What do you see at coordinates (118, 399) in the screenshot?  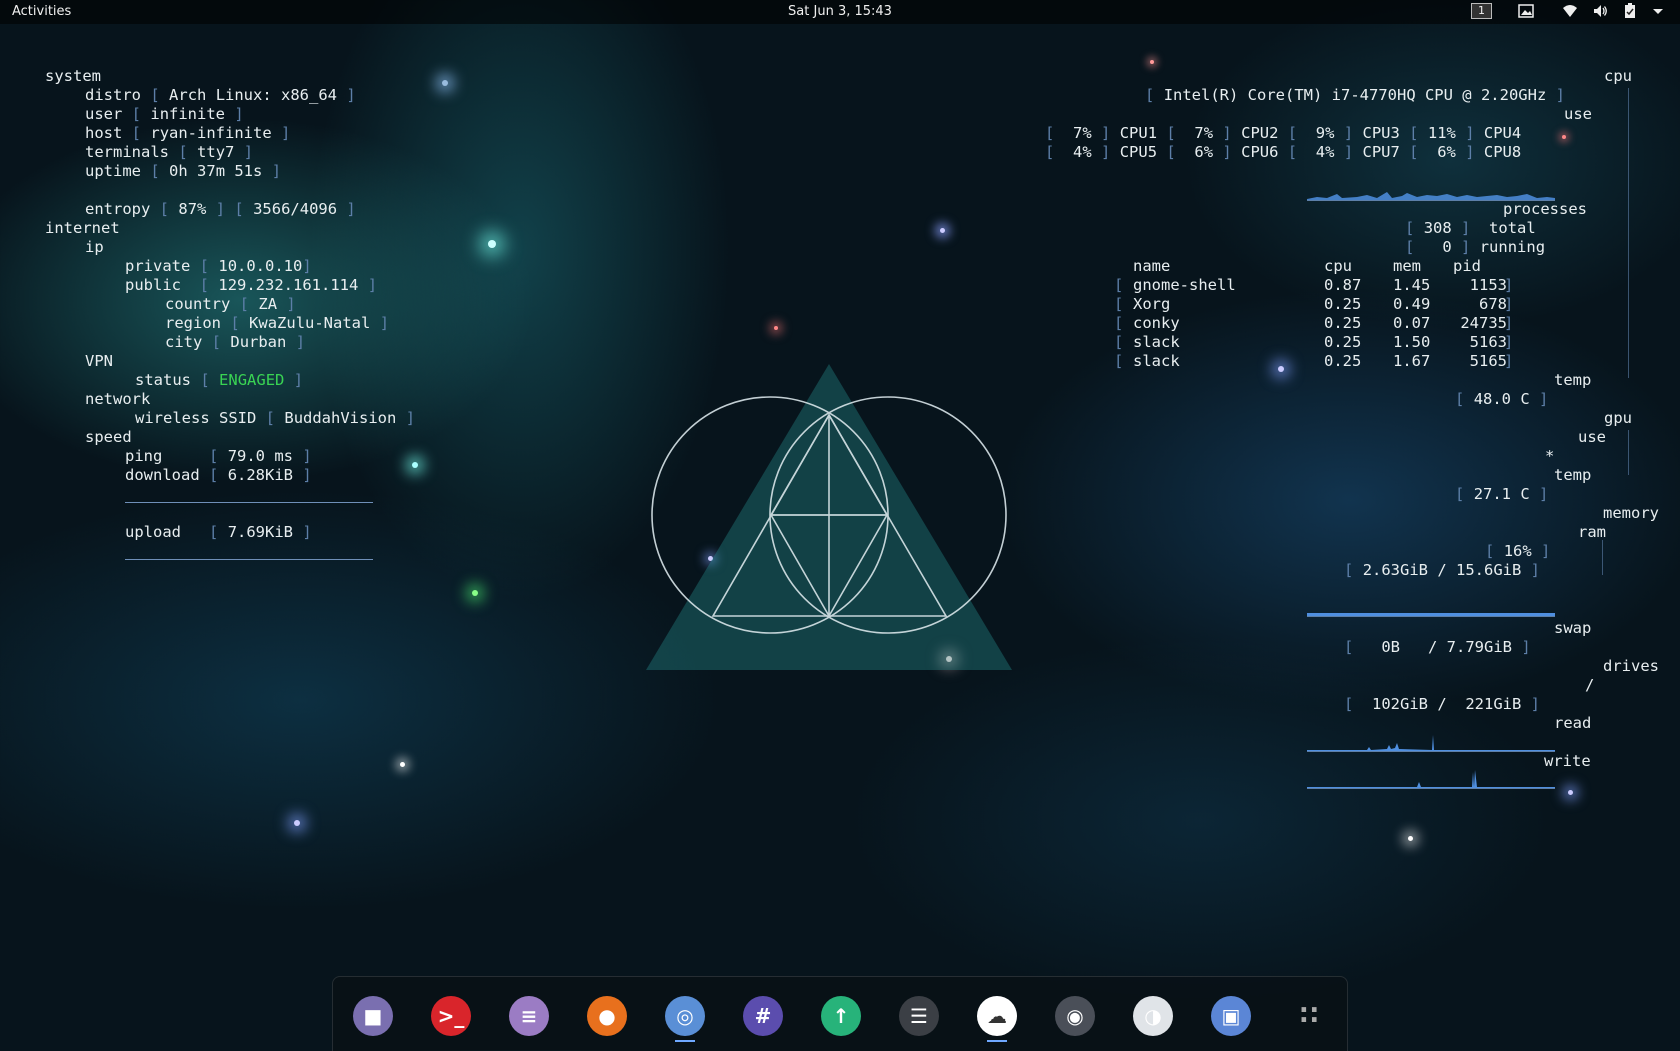 I see `network-label: network` at bounding box center [118, 399].